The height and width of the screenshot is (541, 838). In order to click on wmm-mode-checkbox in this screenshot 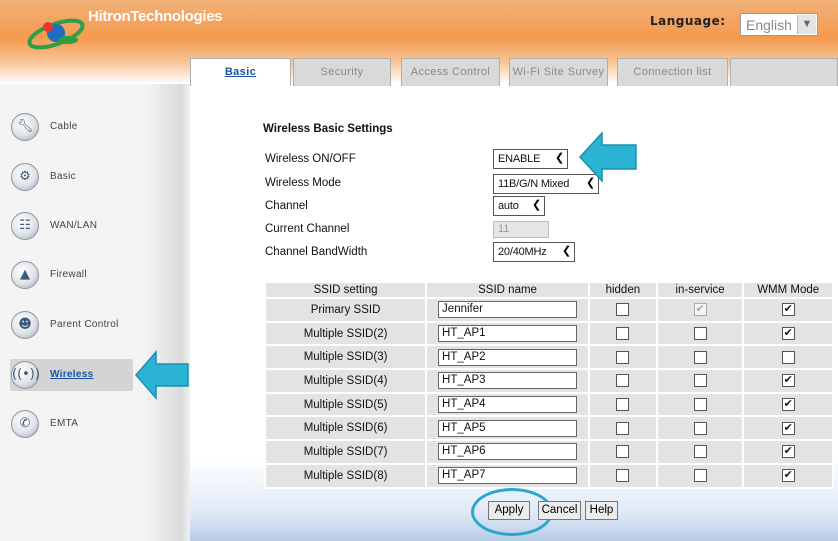, I will do `click(788, 357)`.